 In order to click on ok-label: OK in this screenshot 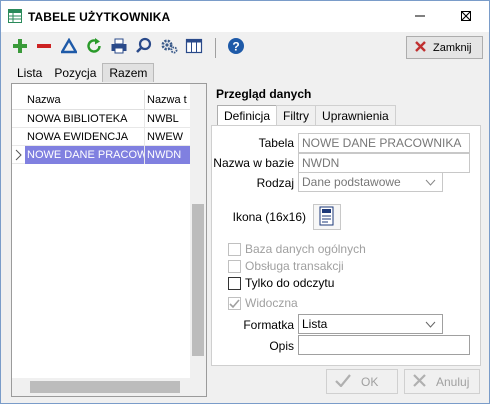, I will do `click(370, 381)`.